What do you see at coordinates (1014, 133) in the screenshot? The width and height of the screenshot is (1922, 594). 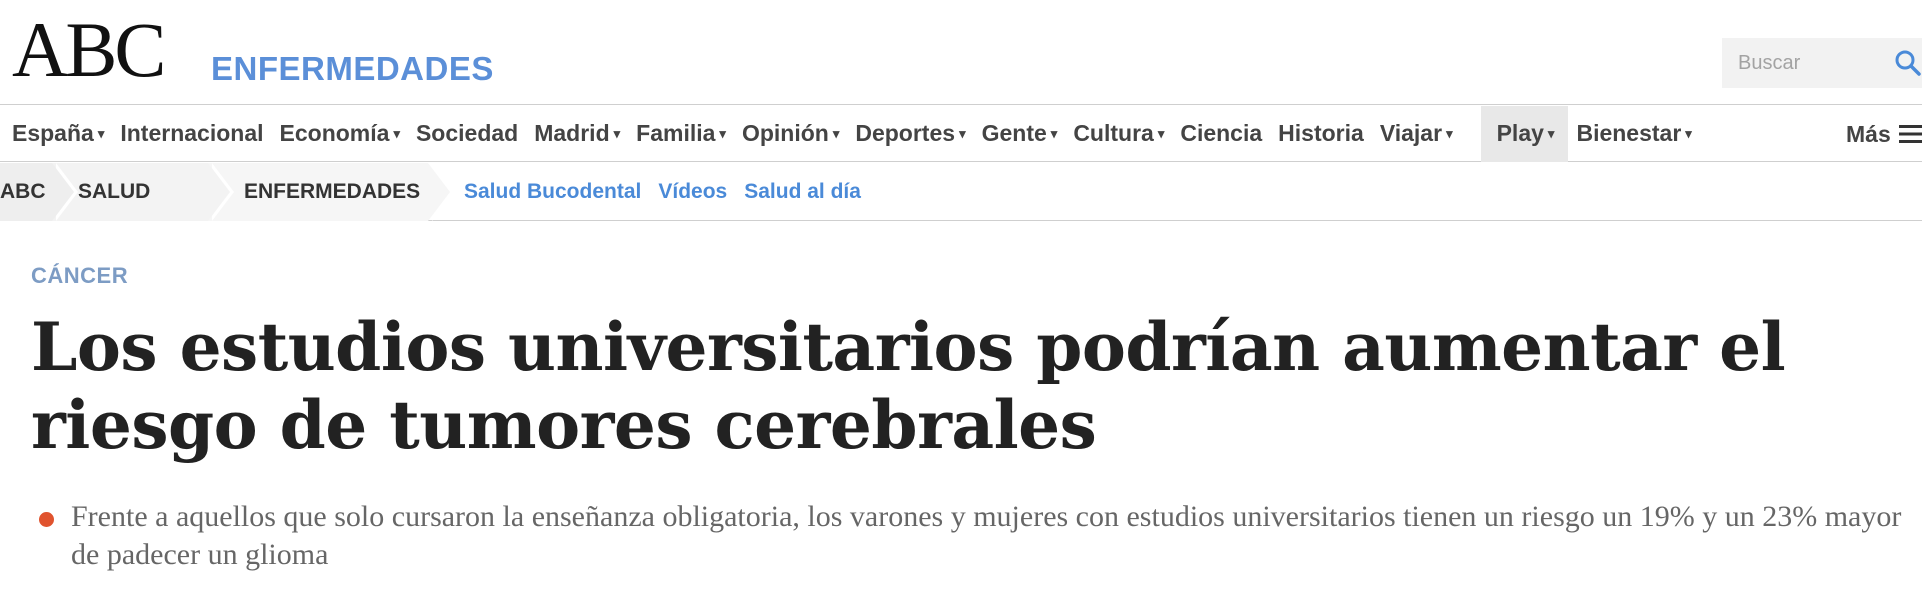 I see `nav-label: Gente` at bounding box center [1014, 133].